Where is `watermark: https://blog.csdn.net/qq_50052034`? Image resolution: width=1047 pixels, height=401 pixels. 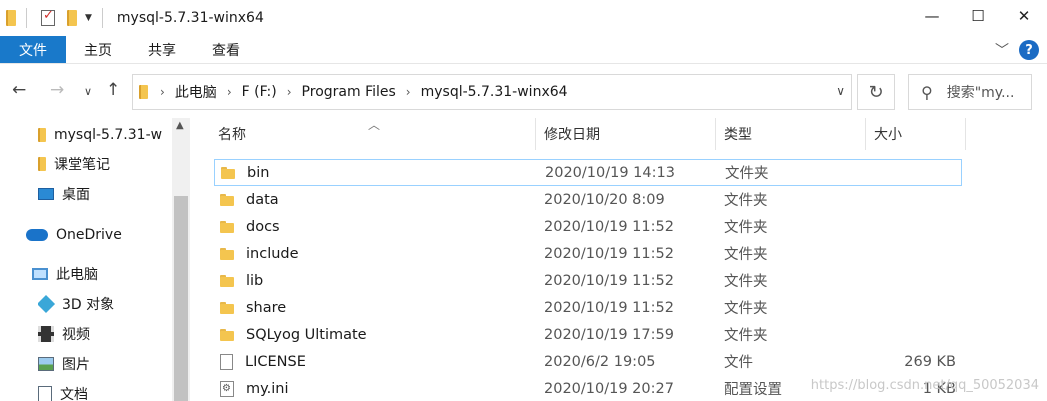
watermark: https://blog.csdn.net/qq_50052034 is located at coordinates (924, 385).